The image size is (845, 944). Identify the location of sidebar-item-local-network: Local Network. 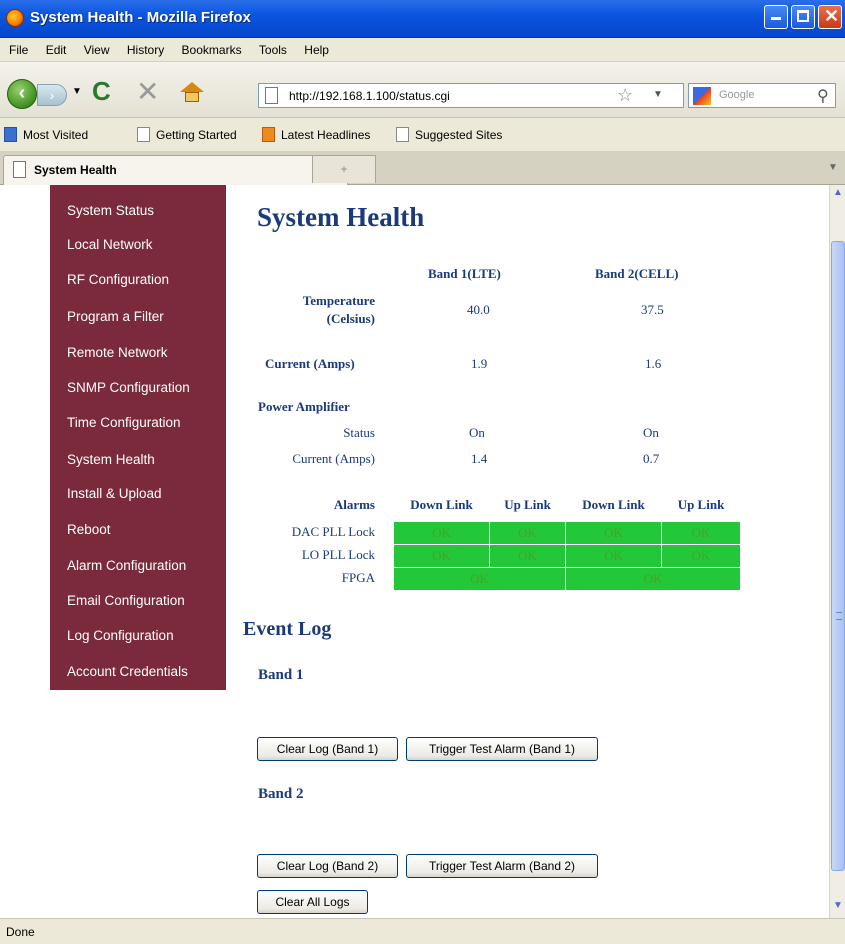
(110, 244).